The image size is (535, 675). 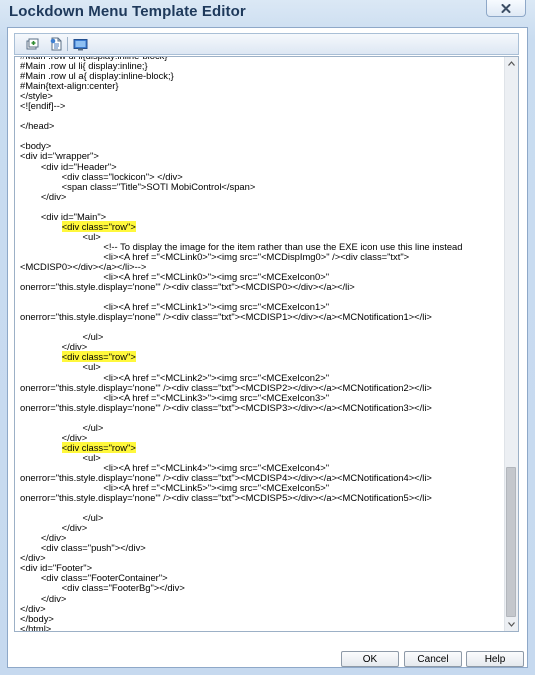 I want to click on title-bar: Lockdown Menu Template Editor, so click(x=267, y=13).